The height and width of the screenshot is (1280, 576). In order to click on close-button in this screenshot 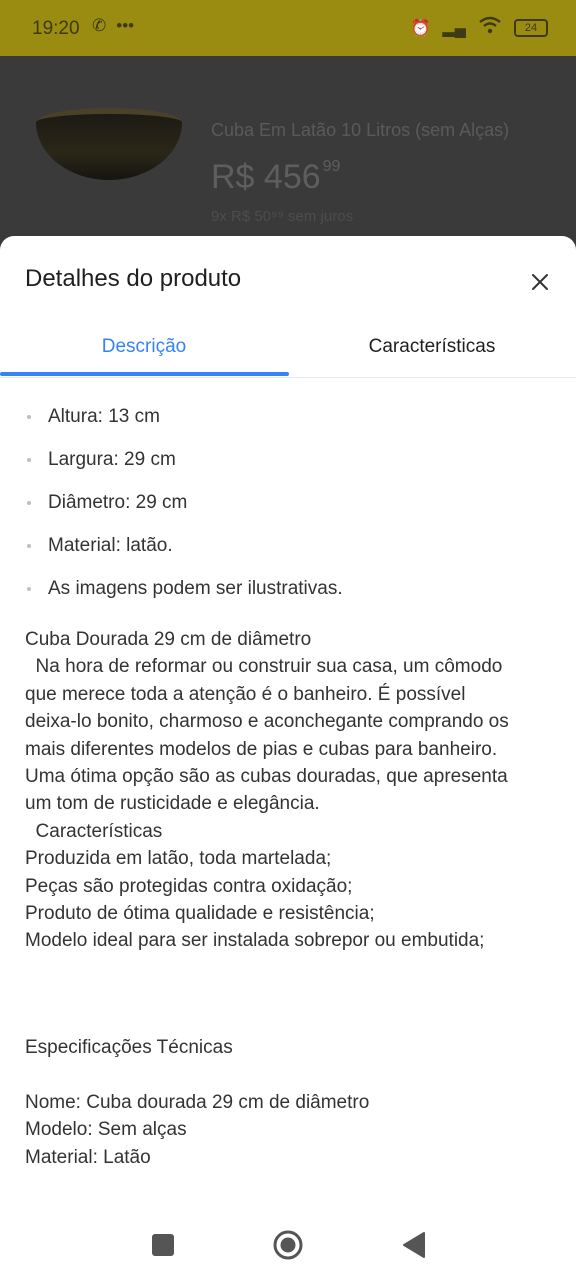, I will do `click(540, 282)`.